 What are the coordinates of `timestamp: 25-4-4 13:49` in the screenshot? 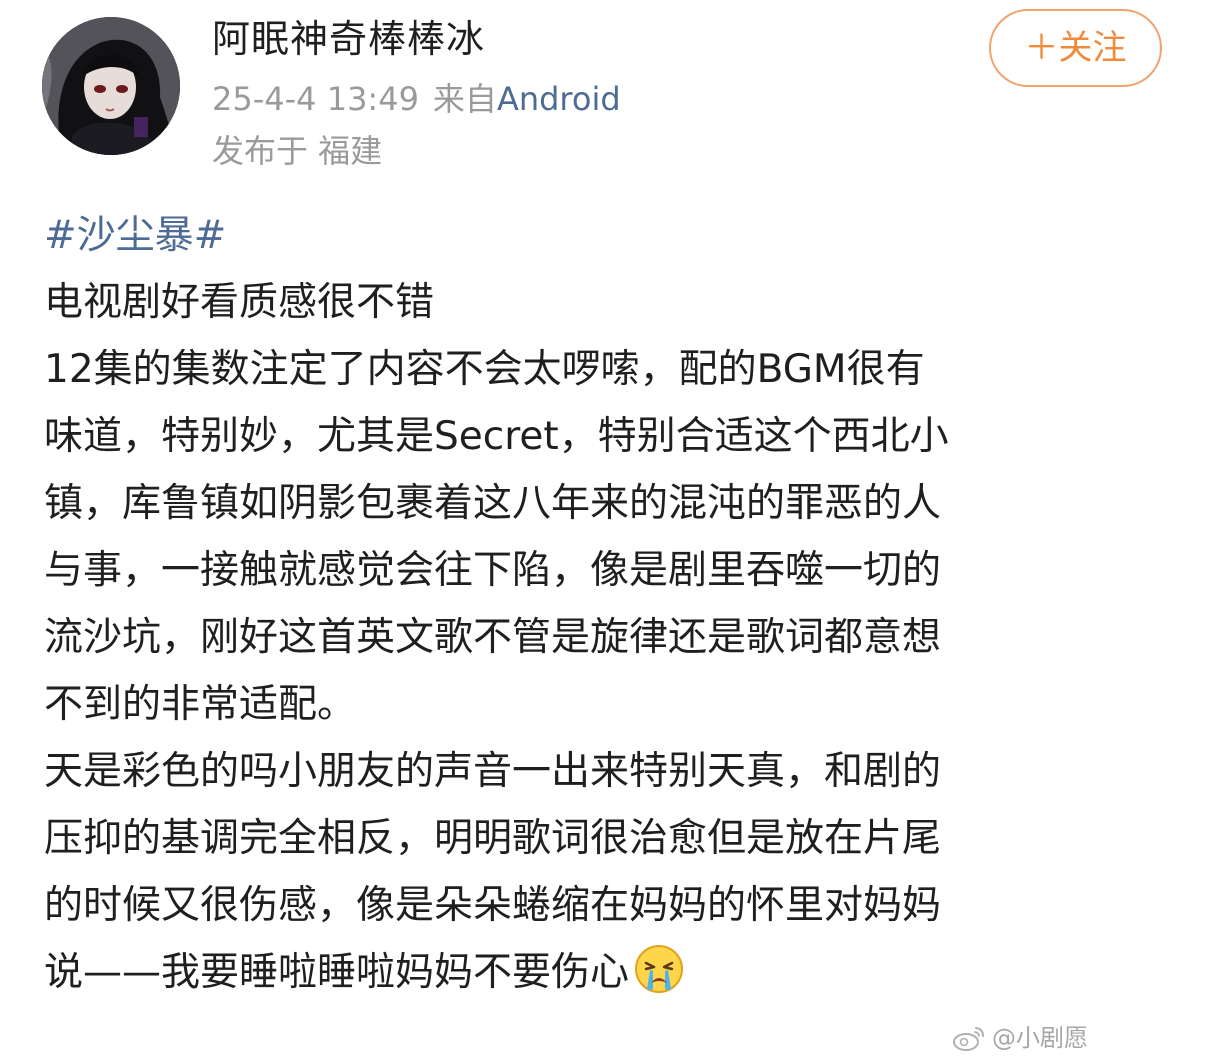 It's located at (315, 99).